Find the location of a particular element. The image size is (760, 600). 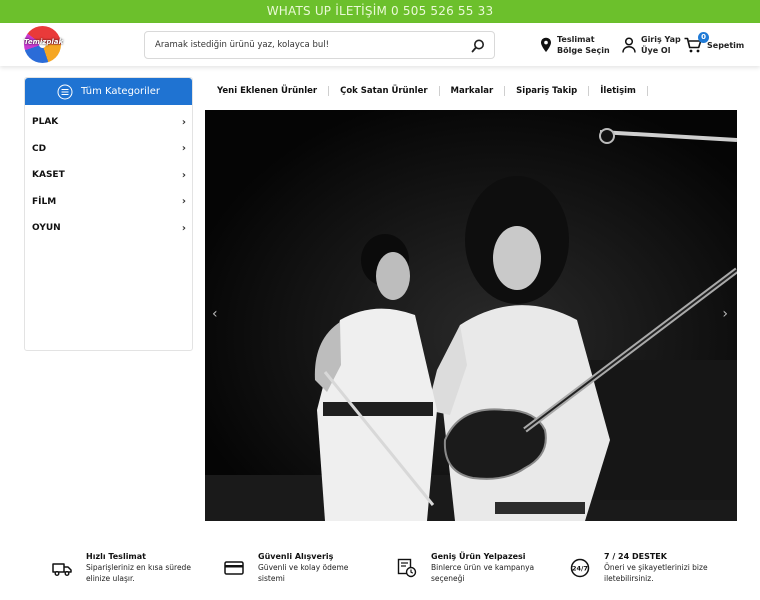

category-label: FİLM is located at coordinates (44, 201).